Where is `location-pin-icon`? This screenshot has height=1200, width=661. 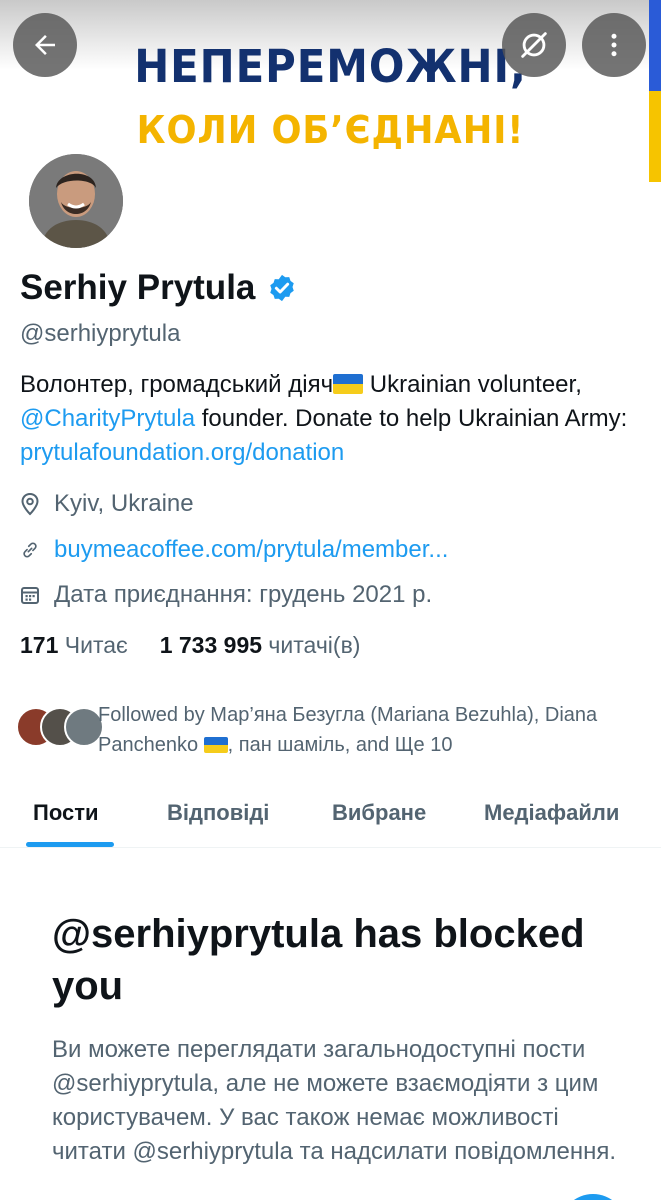
location-pin-icon is located at coordinates (30, 504).